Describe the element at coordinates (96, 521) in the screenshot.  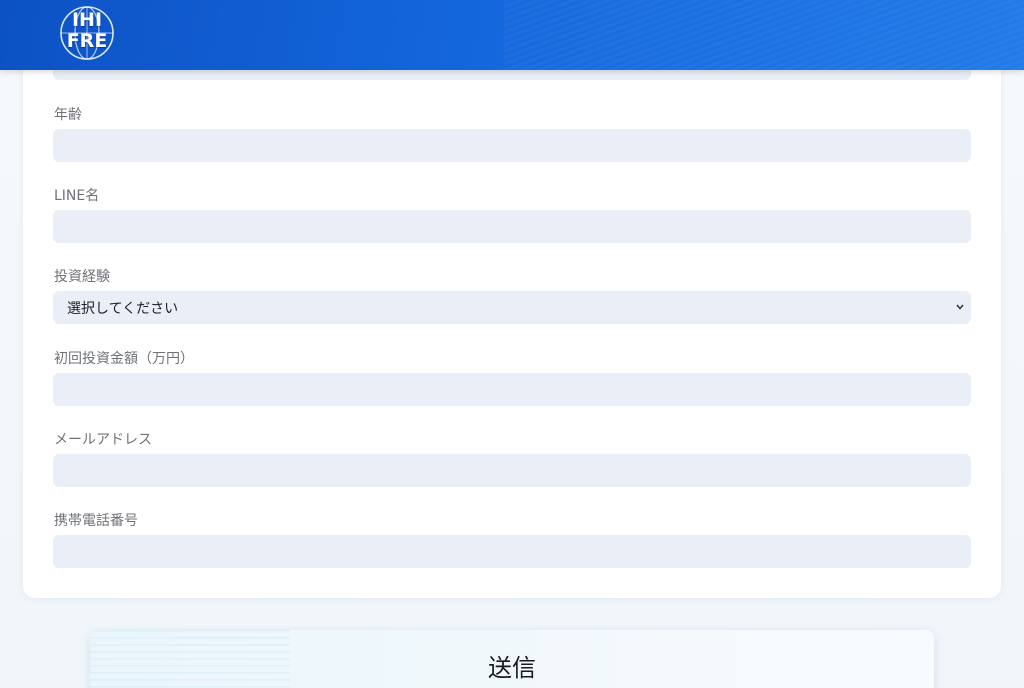
I see `mobile-phone-label: 携帯電話番号` at that location.